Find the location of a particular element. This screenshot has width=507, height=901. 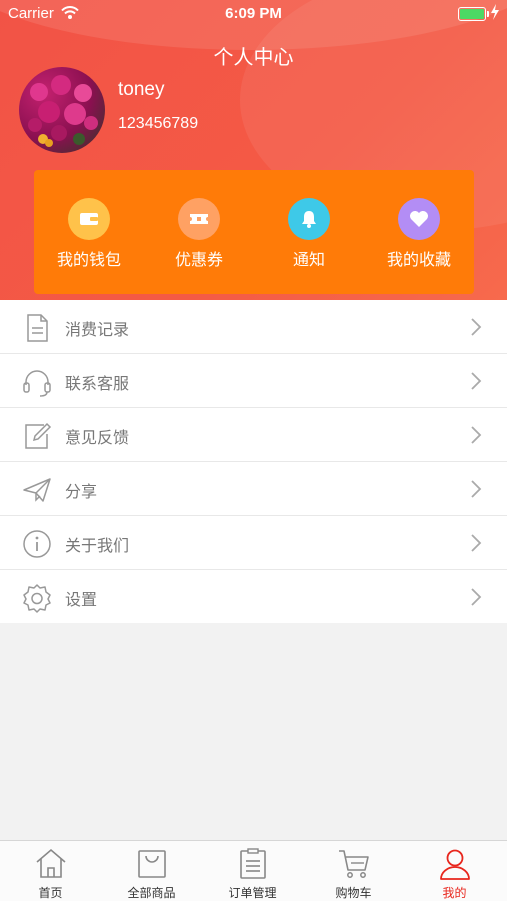

tab-label: 全部商品 is located at coordinates (151, 893).